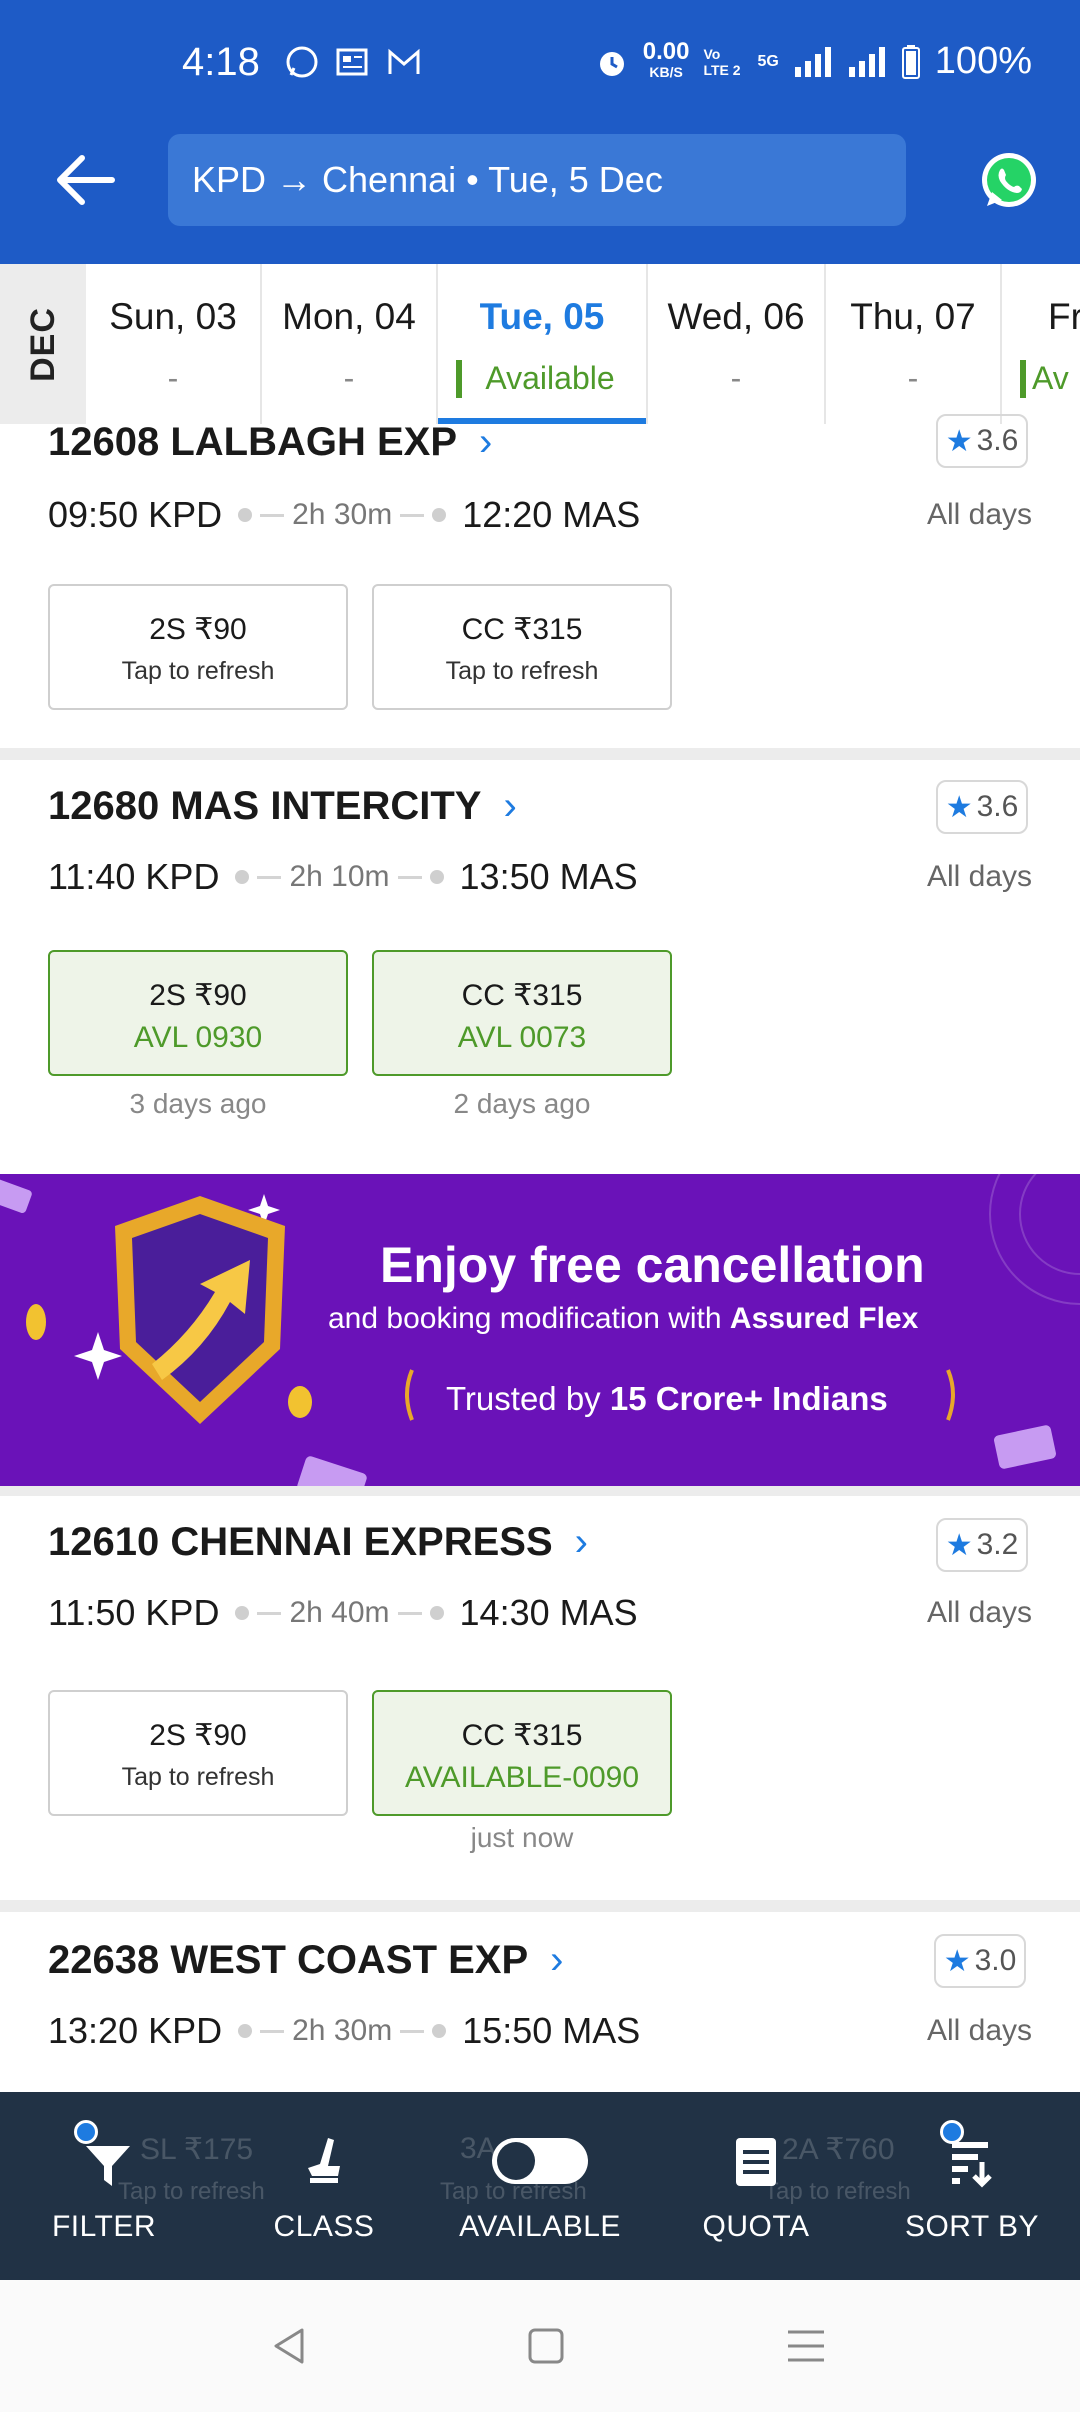 The height and width of the screenshot is (2412, 1080). What do you see at coordinates (952, 2132) in the screenshot?
I see `sort-active-dot` at bounding box center [952, 2132].